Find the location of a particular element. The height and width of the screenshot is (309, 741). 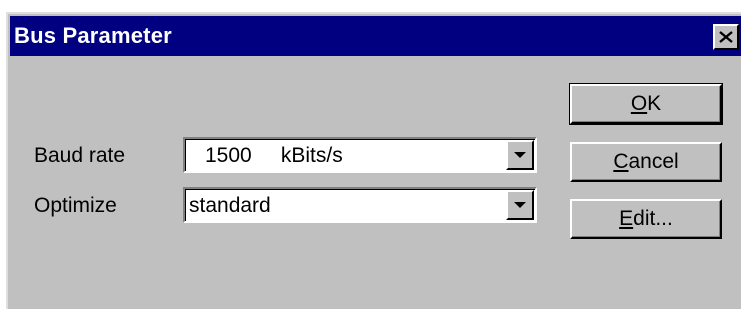

baud-rate-select: 1500 kBits/s is located at coordinates (360, 155).